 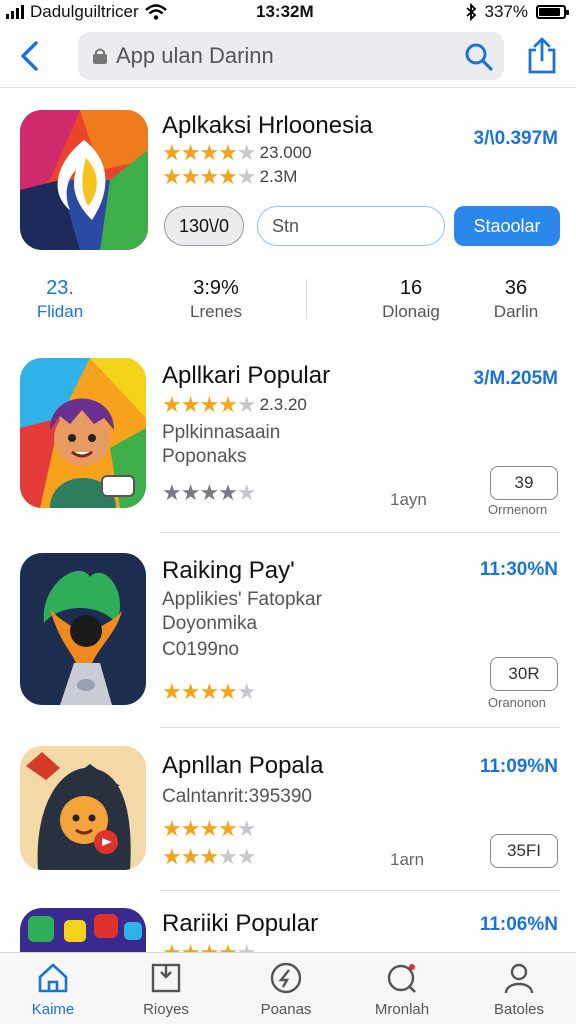 What do you see at coordinates (53, 978) in the screenshot?
I see `home-icon` at bounding box center [53, 978].